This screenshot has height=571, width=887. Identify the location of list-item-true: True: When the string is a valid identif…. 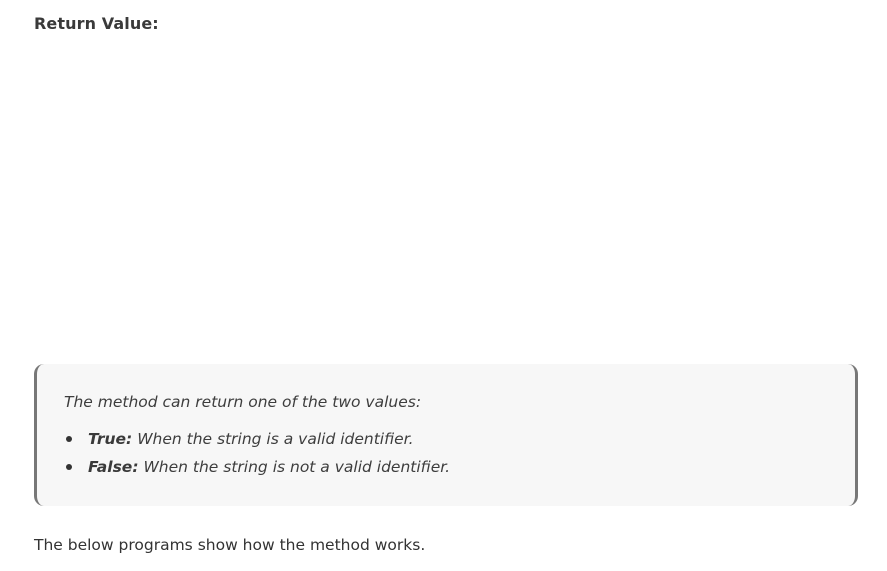
(257, 444).